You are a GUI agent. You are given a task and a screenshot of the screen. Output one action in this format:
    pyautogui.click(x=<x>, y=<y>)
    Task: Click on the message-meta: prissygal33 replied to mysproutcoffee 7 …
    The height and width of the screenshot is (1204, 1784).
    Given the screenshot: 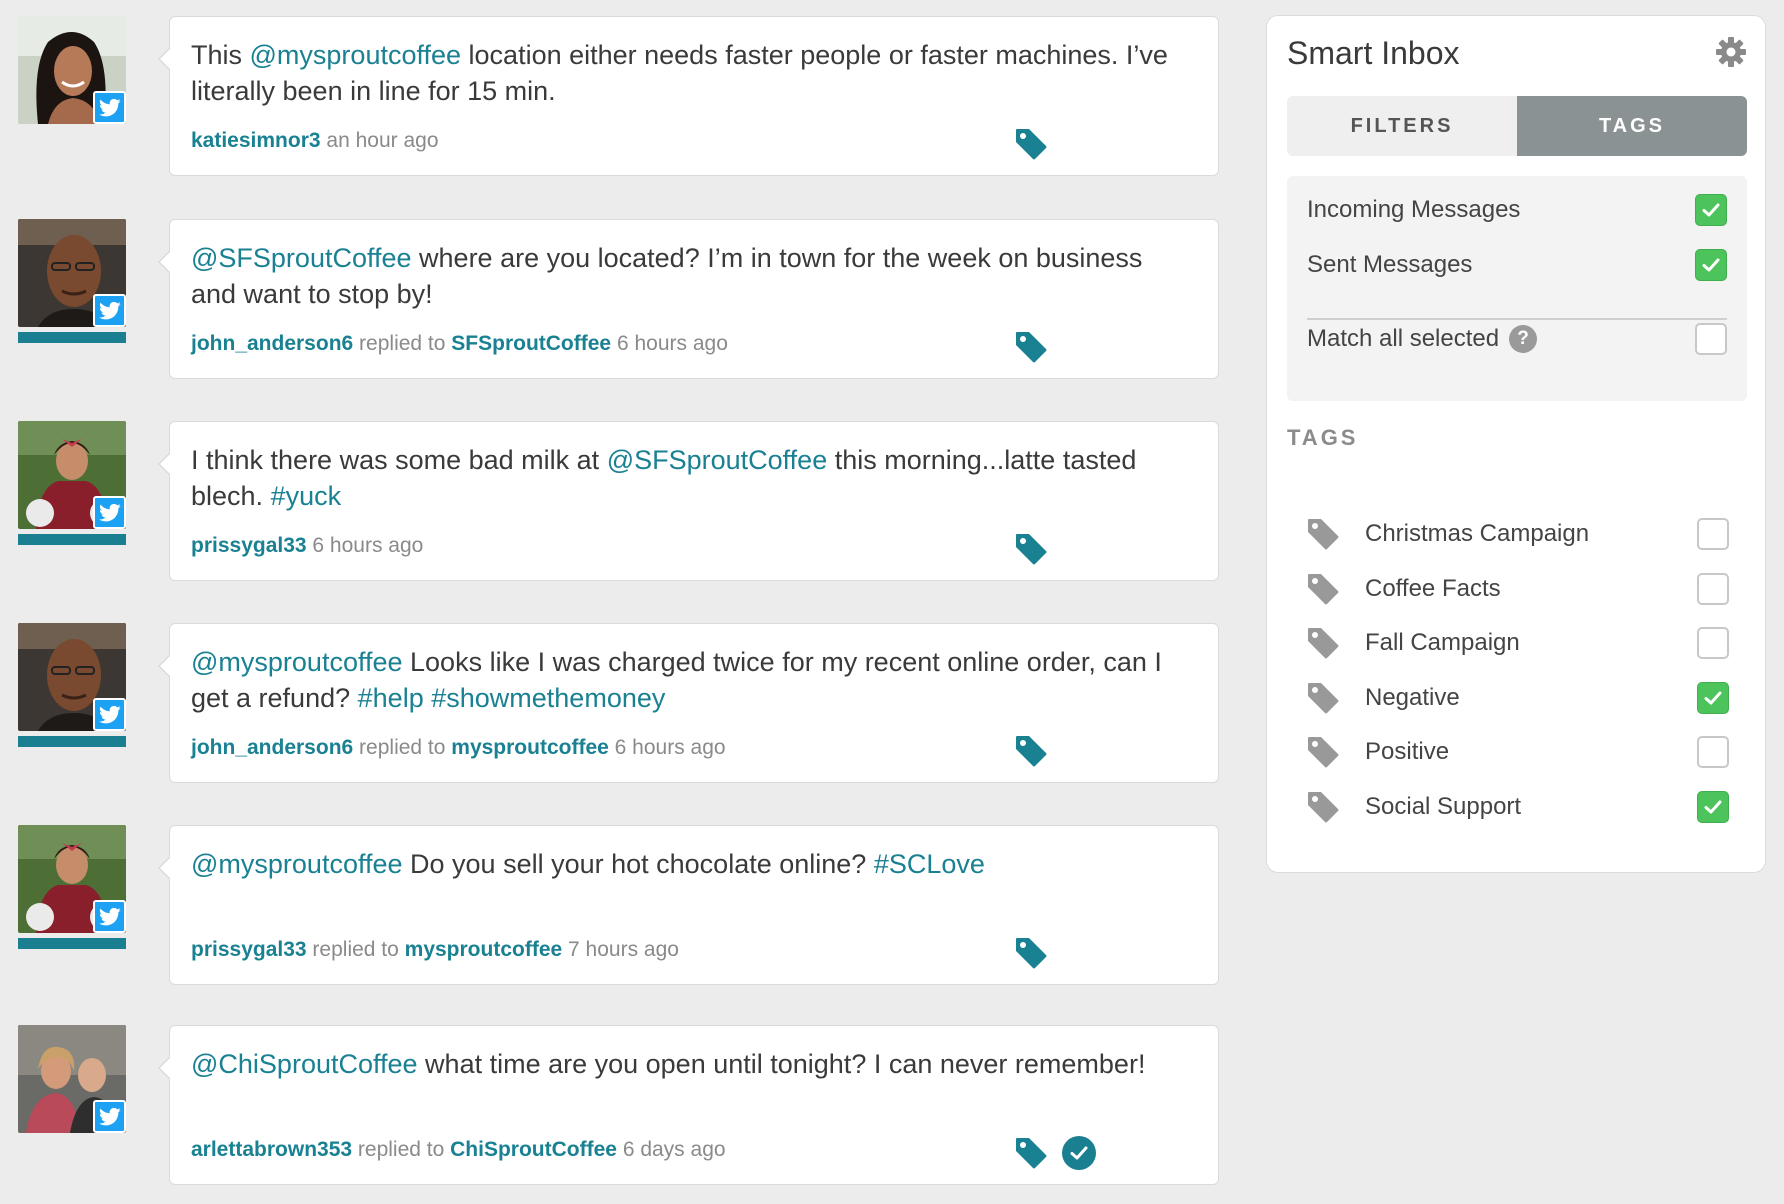 What is the action you would take?
    pyautogui.click(x=435, y=950)
    